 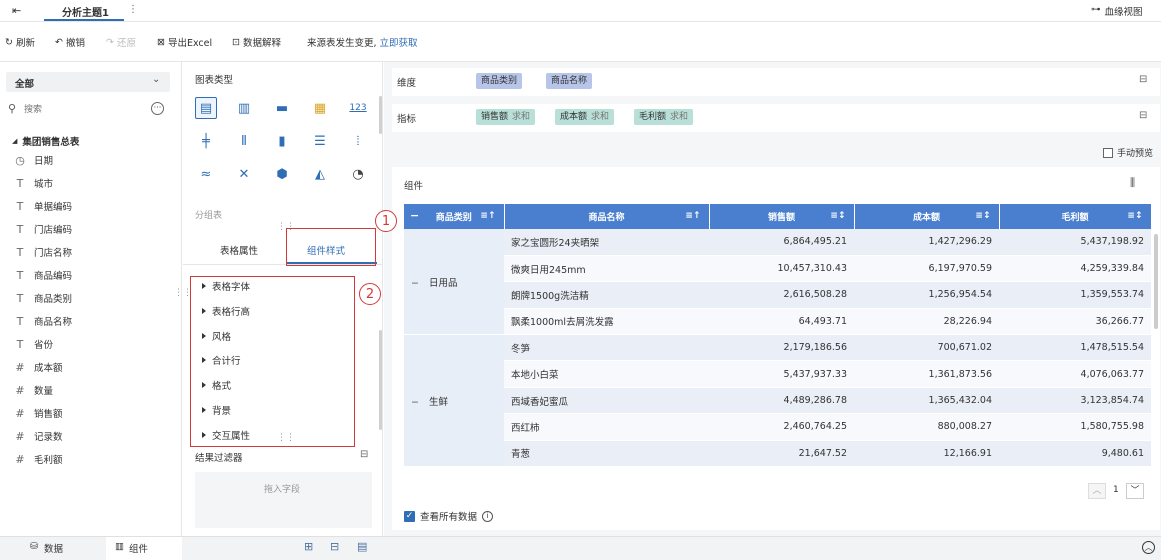 I want to click on measure-tag: 毛利额 求和, so click(x=664, y=117).